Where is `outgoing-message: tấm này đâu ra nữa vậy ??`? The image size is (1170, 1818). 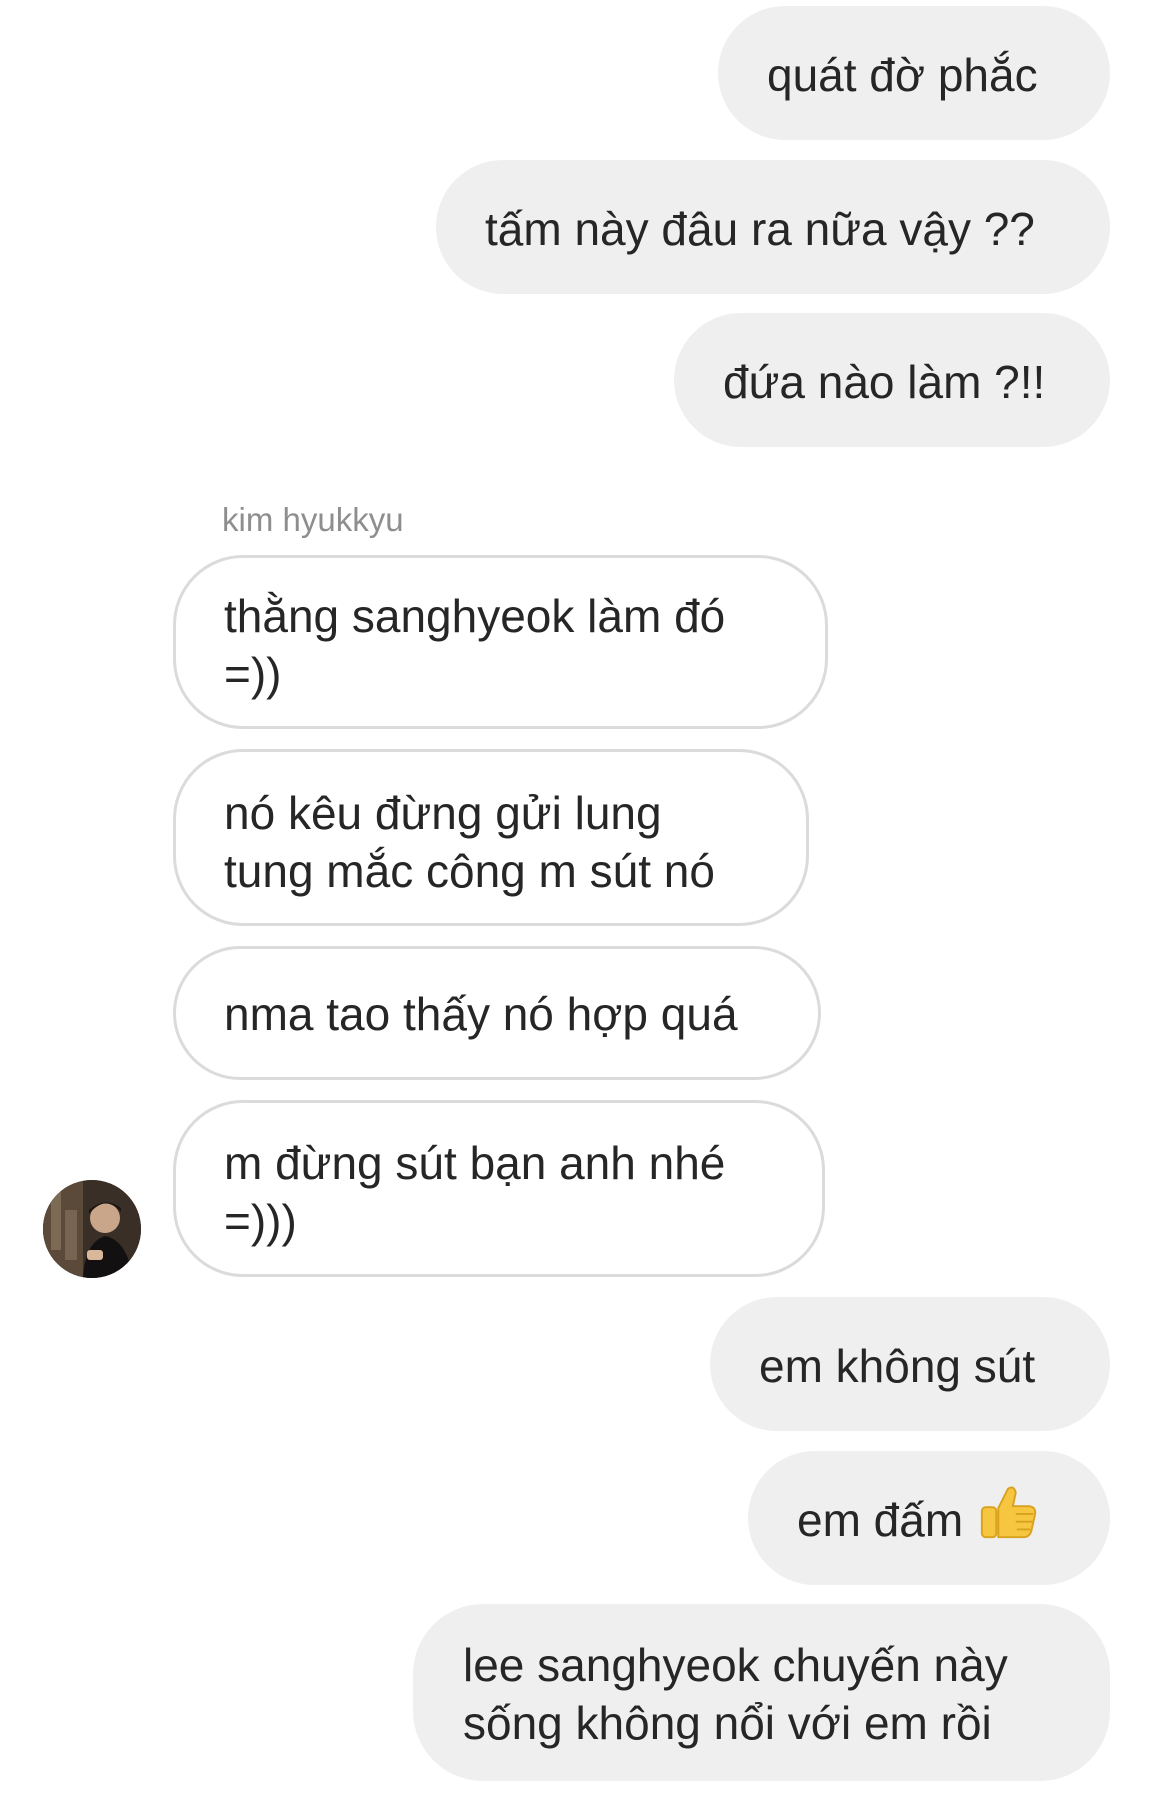
outgoing-message: tấm này đâu ra nữa vậy ?? is located at coordinates (773, 227).